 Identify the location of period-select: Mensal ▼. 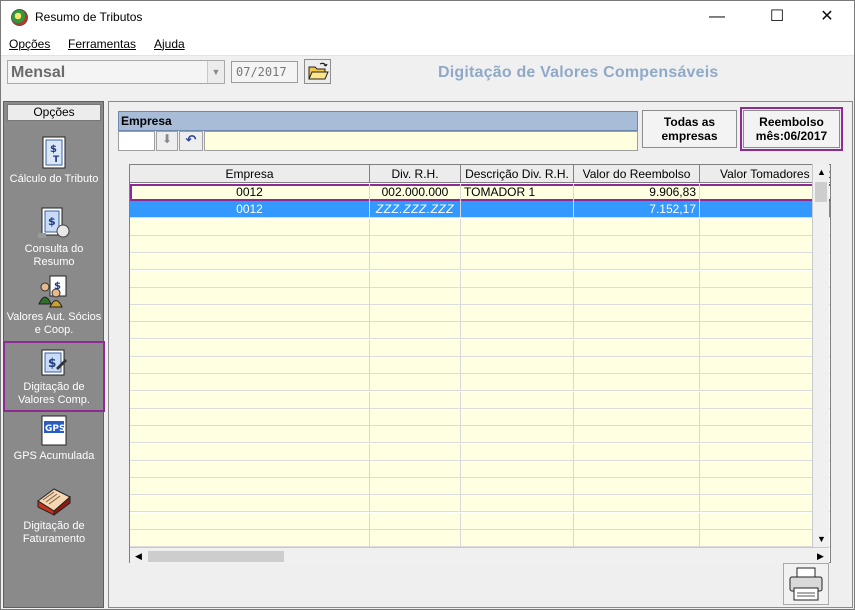
(116, 72).